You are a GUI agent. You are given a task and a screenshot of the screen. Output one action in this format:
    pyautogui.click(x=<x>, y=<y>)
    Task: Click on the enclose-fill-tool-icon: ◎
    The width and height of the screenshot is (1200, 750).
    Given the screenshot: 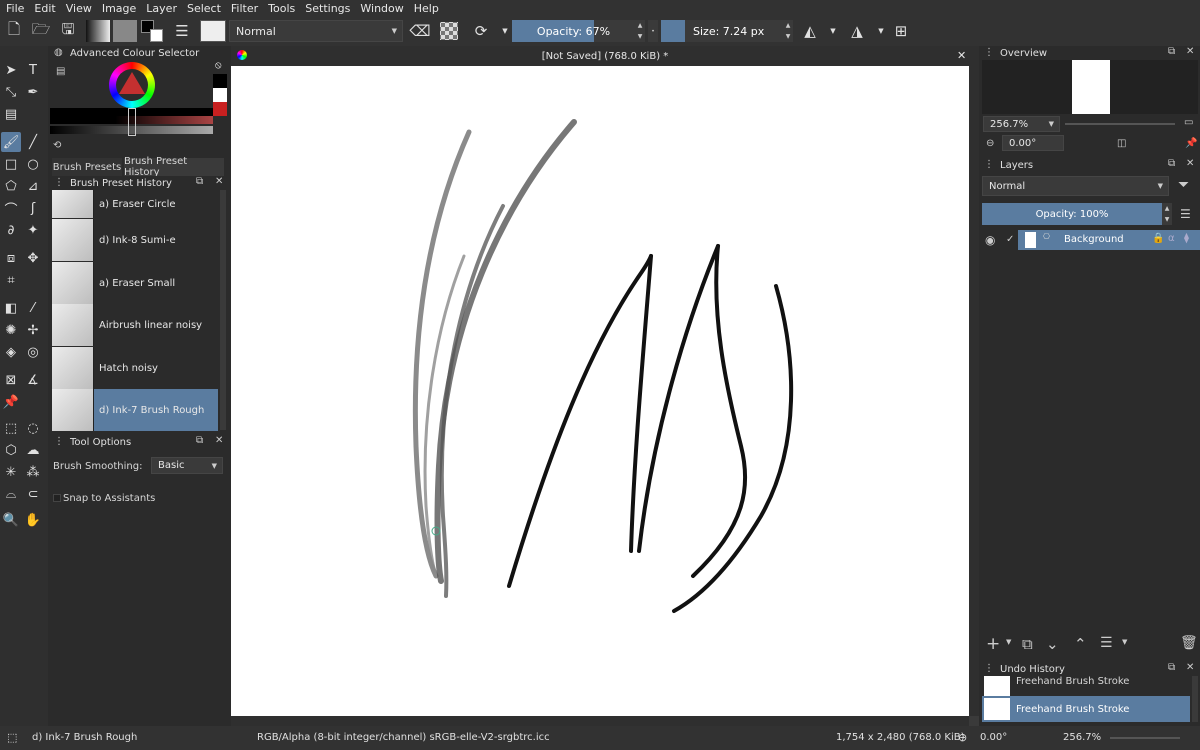 What is the action you would take?
    pyautogui.click(x=33, y=352)
    